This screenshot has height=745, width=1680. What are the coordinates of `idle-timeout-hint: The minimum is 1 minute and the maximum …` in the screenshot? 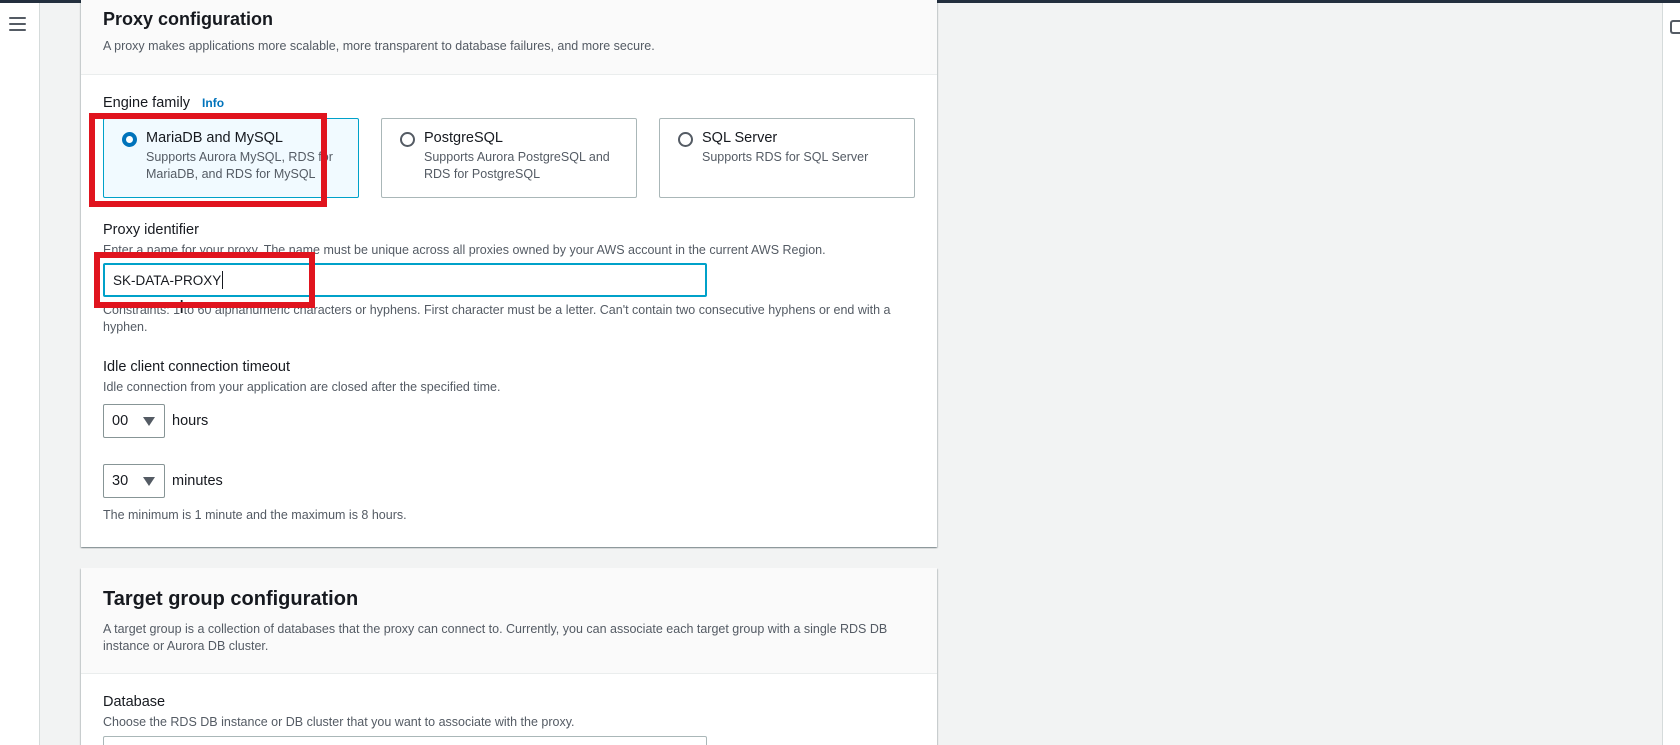 It's located at (255, 515).